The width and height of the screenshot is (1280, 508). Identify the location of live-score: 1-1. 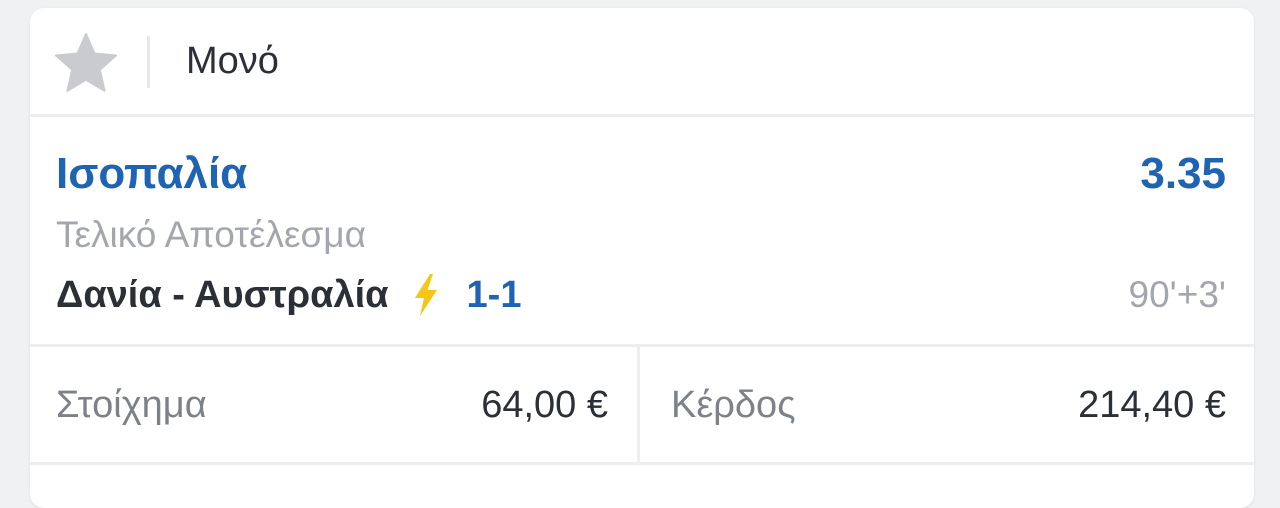
(494, 295).